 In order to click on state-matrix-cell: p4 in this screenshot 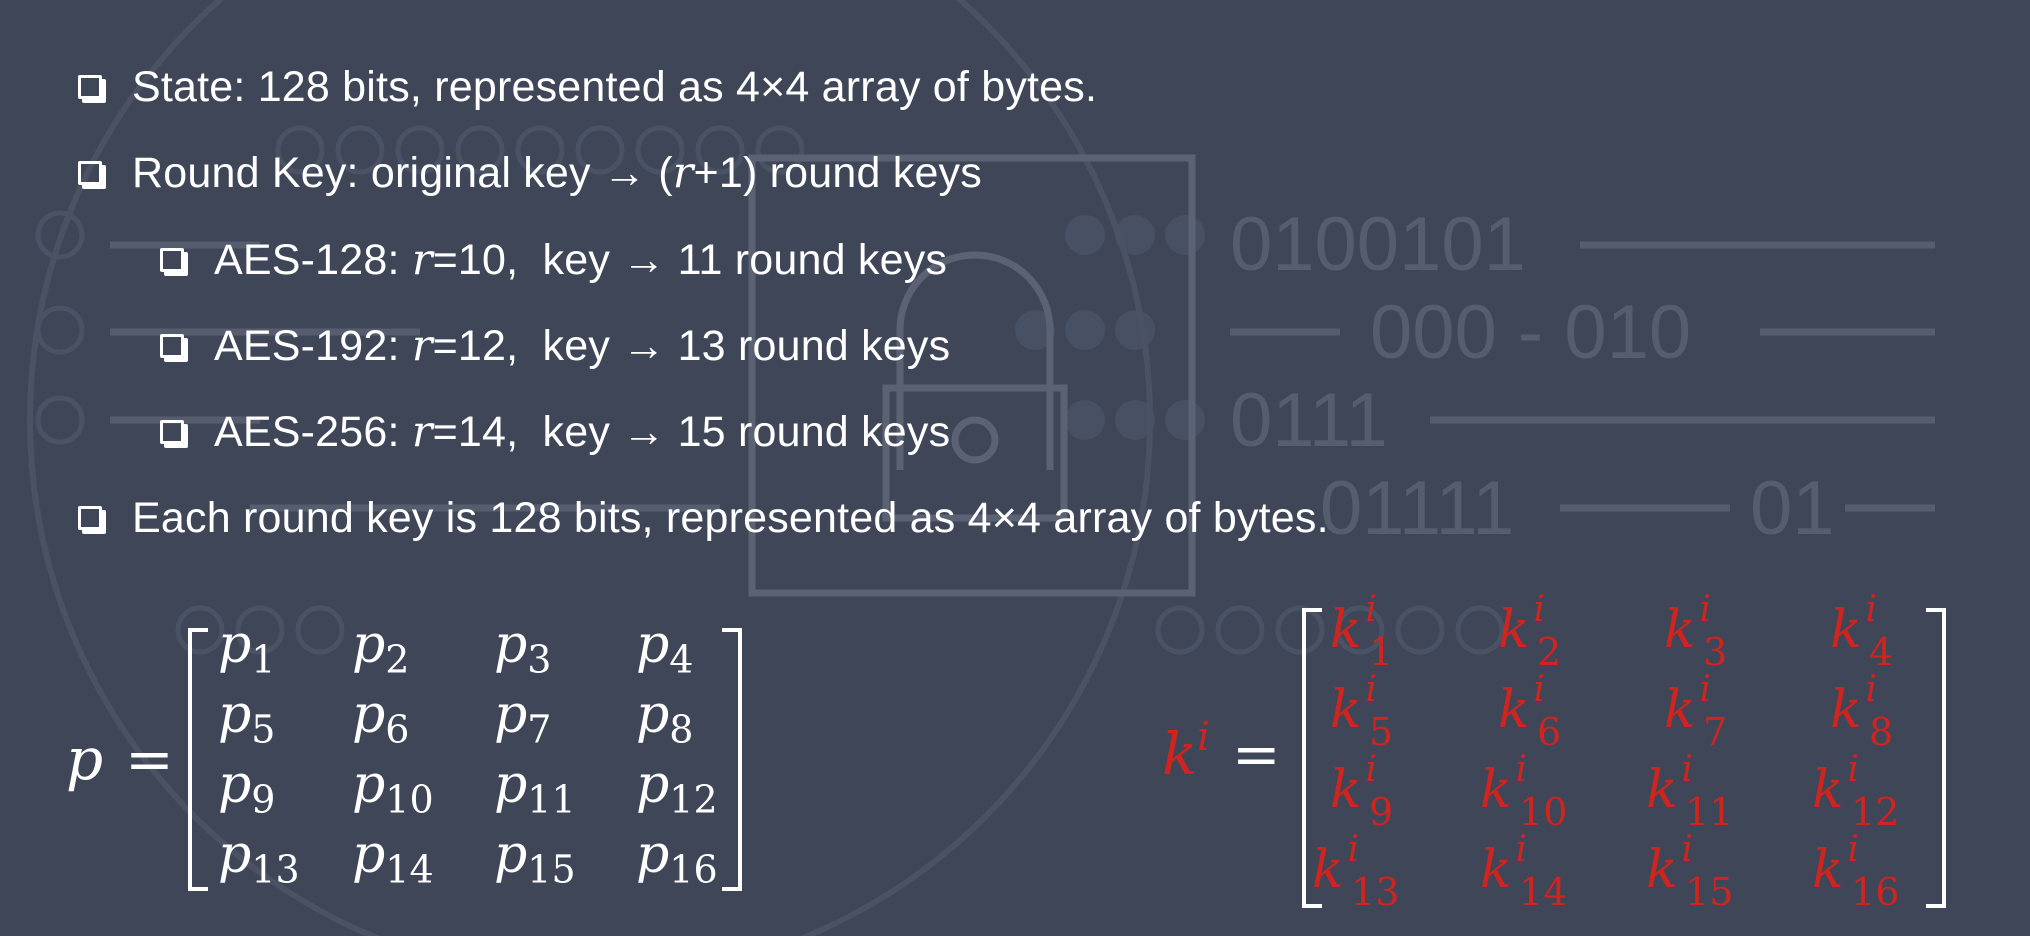, I will do `click(665, 648)`.